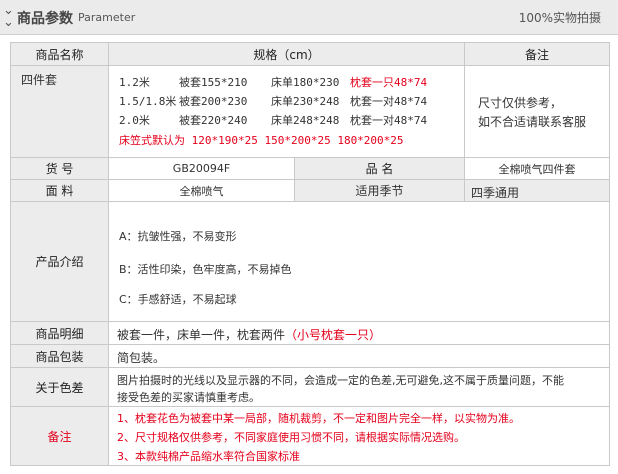  I want to click on color-diff-label: 关于色差, so click(59, 387).